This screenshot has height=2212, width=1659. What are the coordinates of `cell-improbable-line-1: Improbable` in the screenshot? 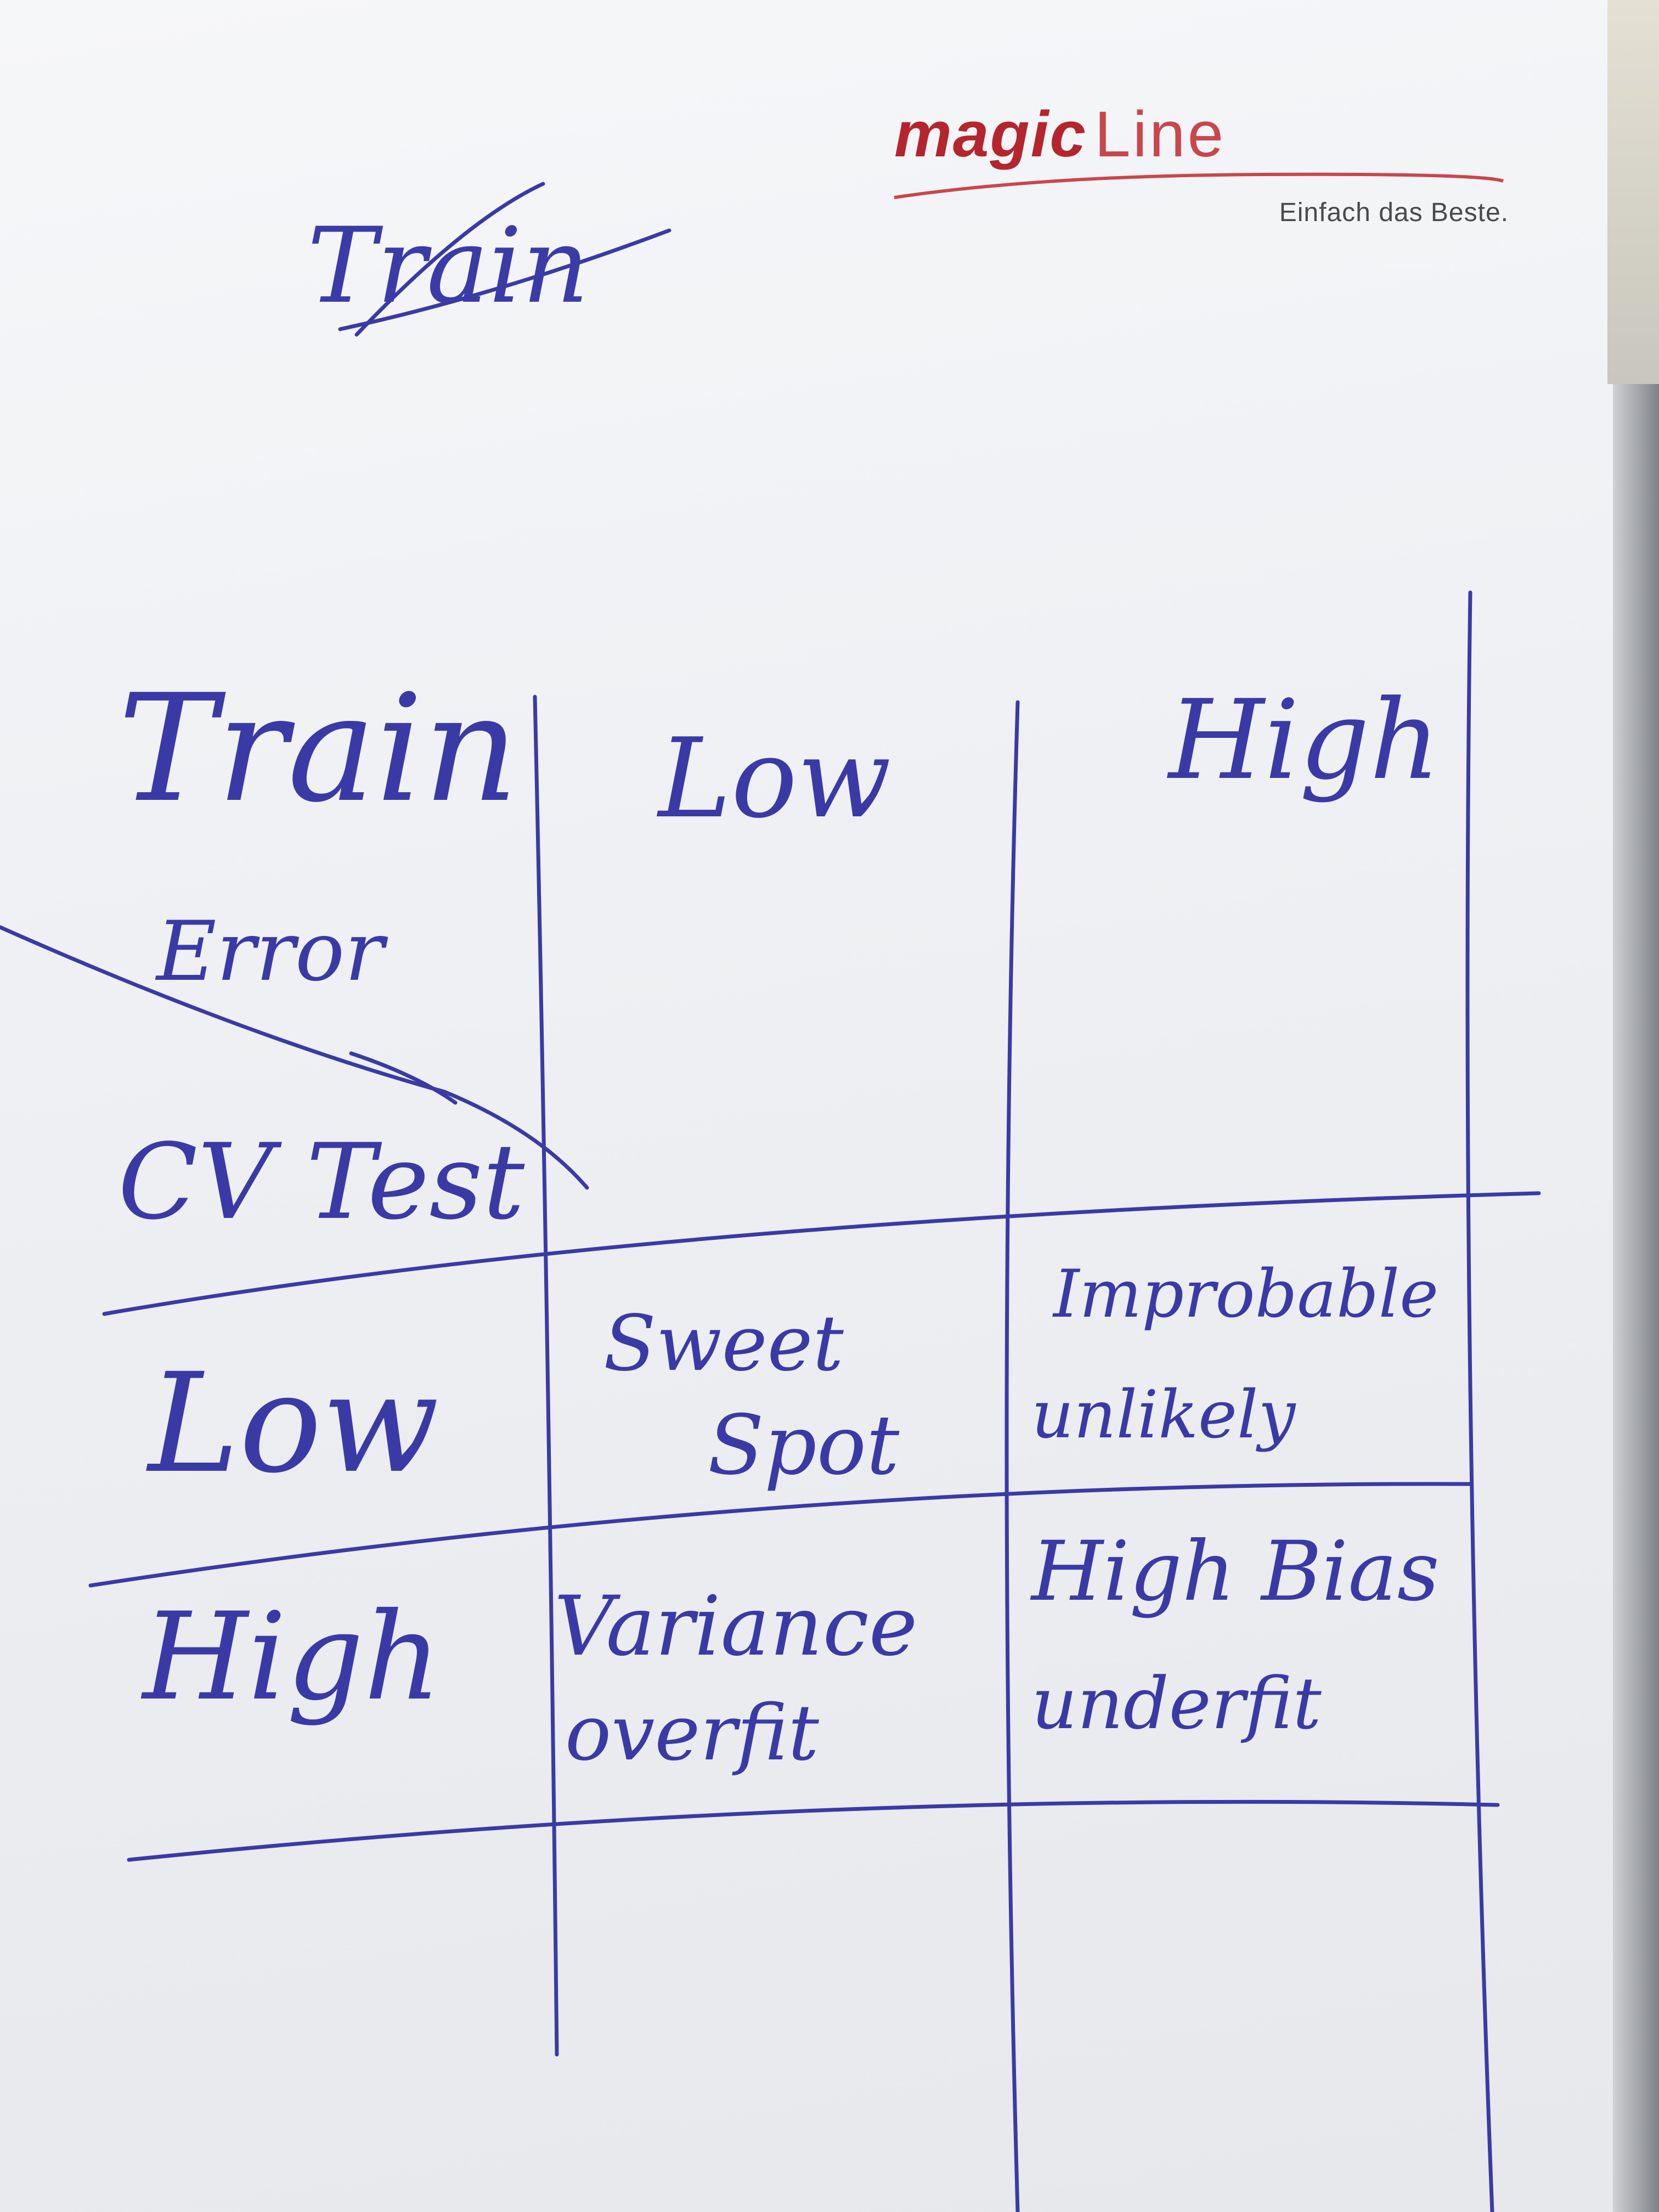 It's located at (1246, 1294).